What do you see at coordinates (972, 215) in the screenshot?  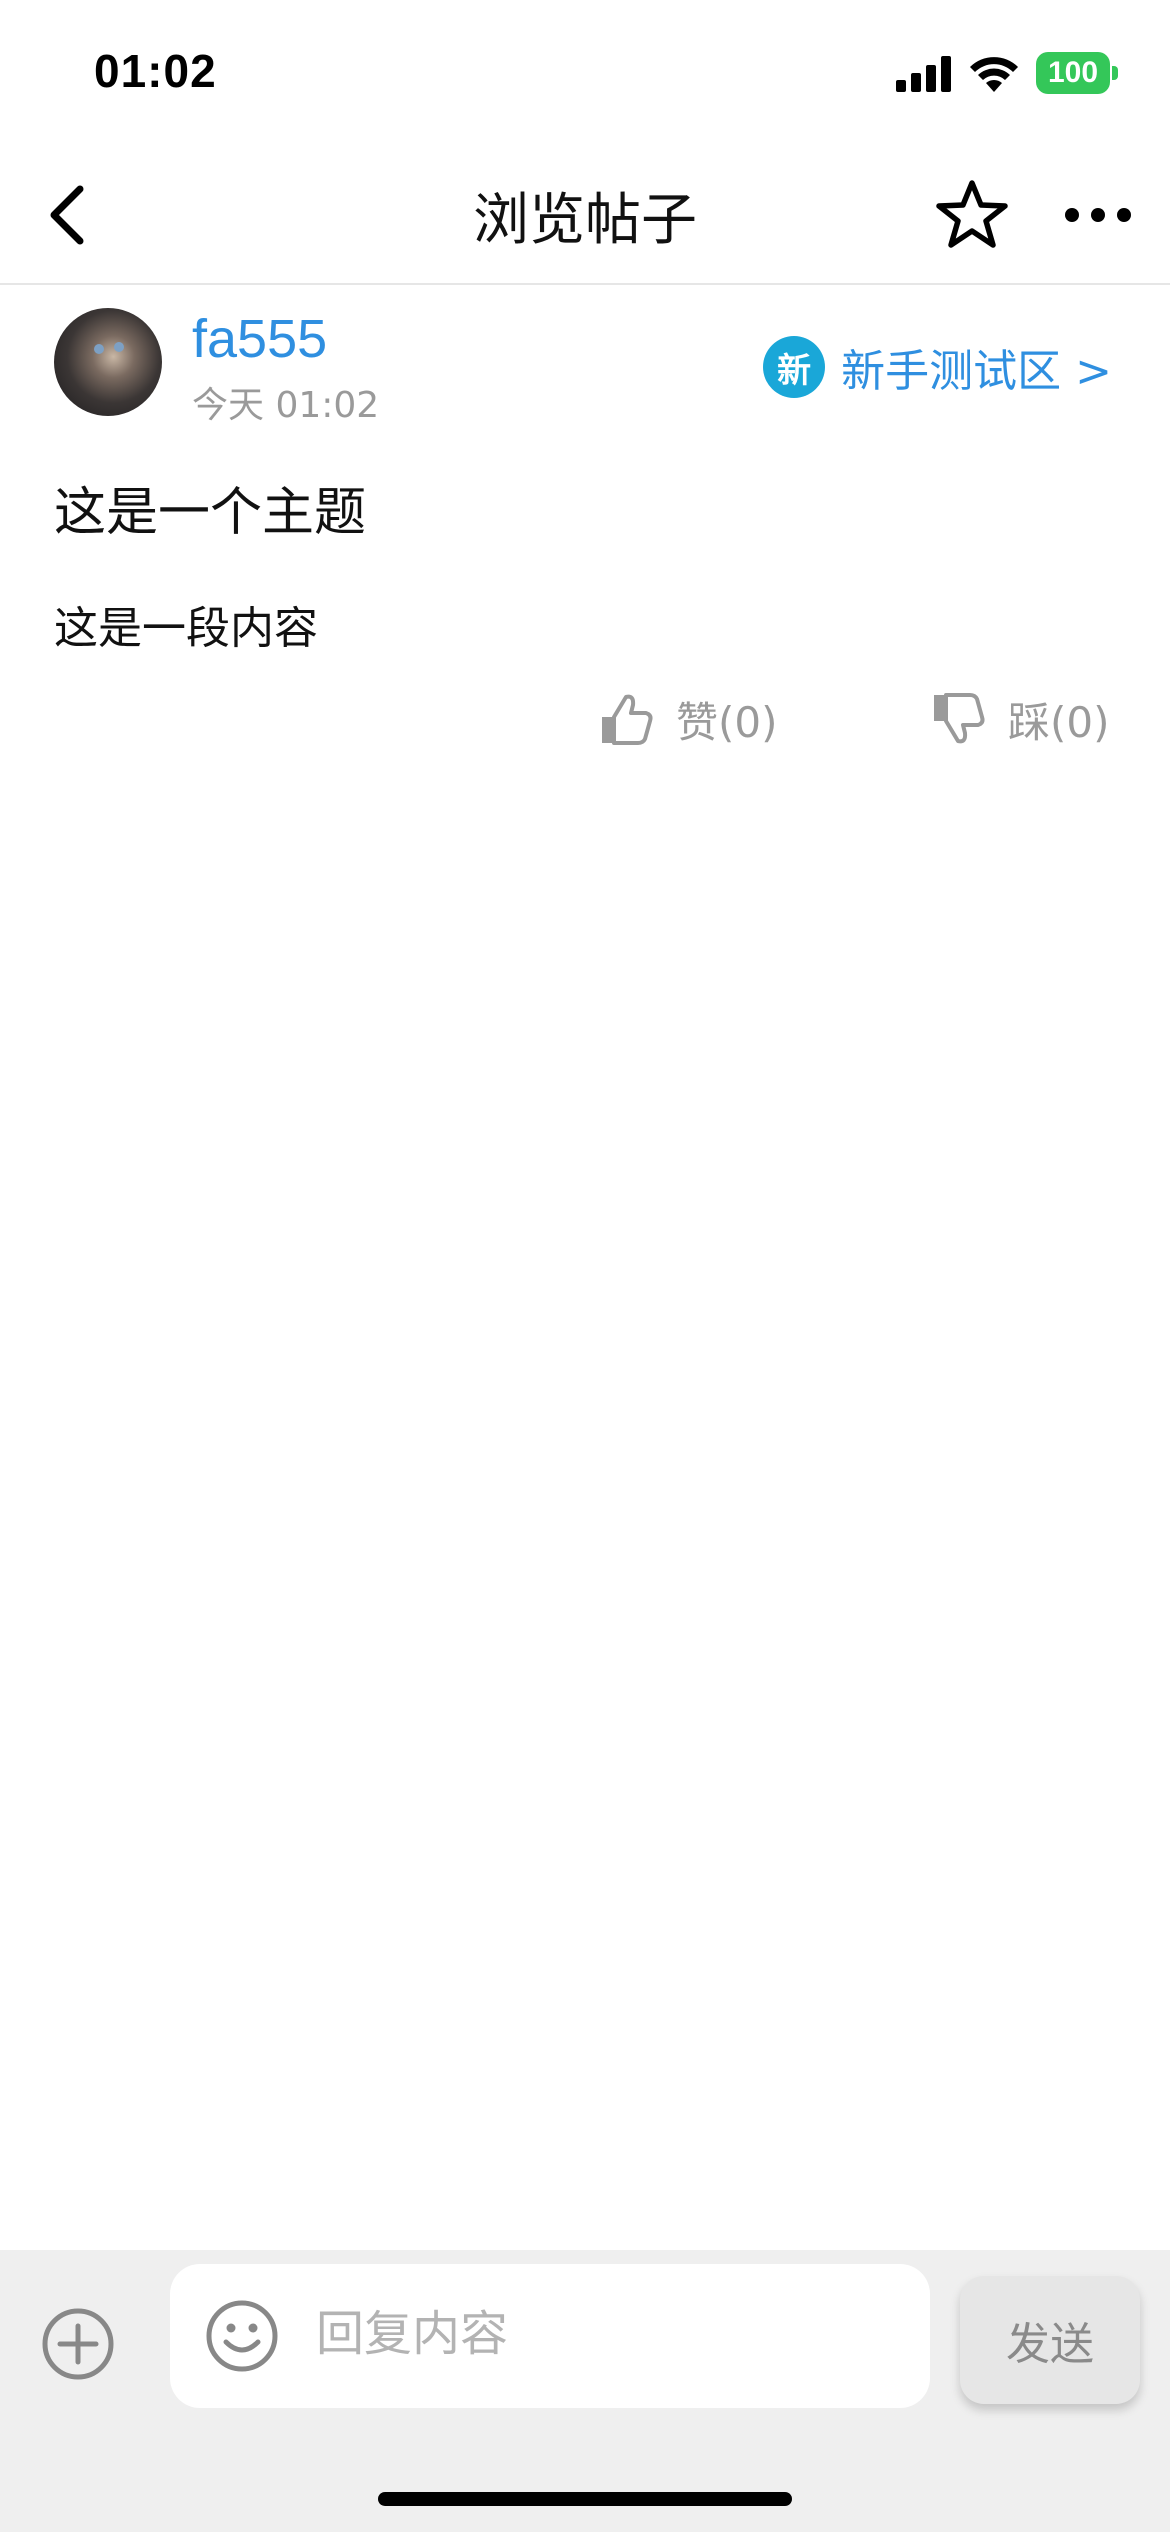 I see `star-icon` at bounding box center [972, 215].